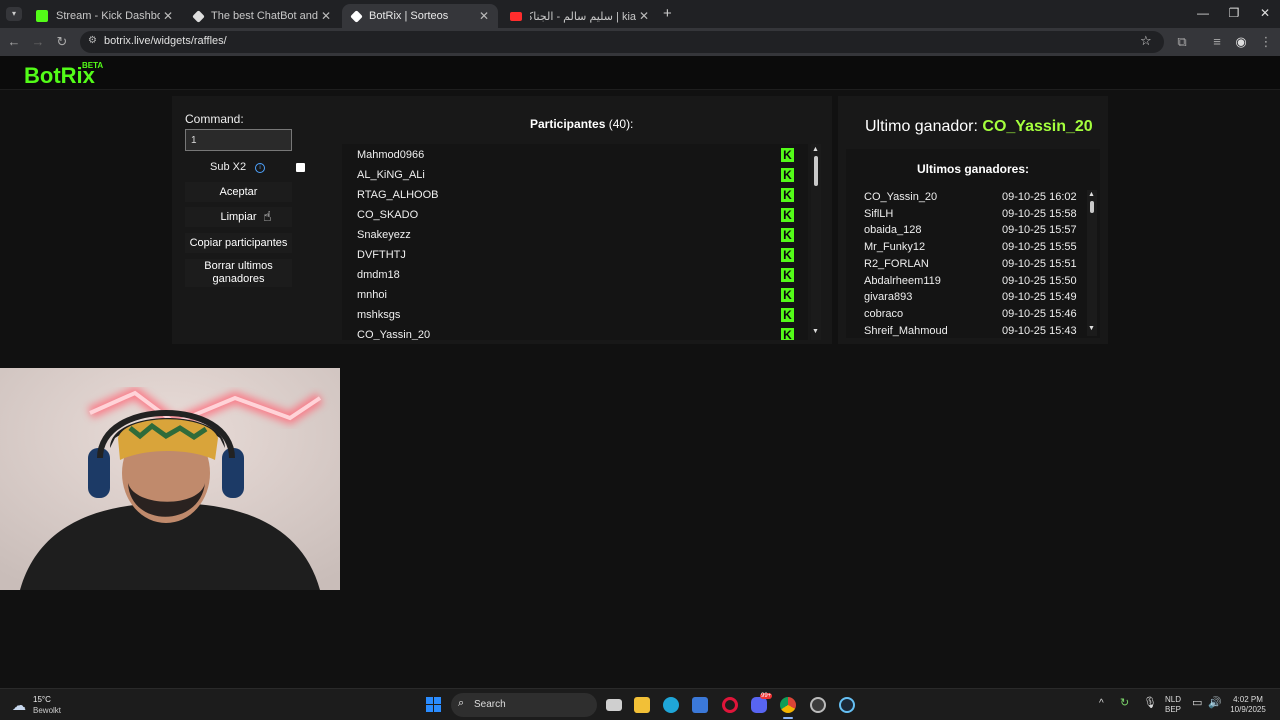 The image size is (1280, 720). I want to click on copy-participants-button: Copiar participantes, so click(238, 243).